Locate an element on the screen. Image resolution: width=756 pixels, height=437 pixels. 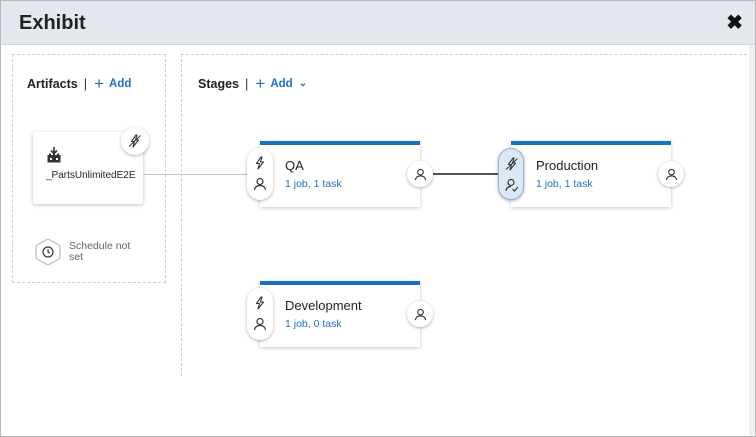
qa-post-deployment-conditions is located at coordinates (420, 174).